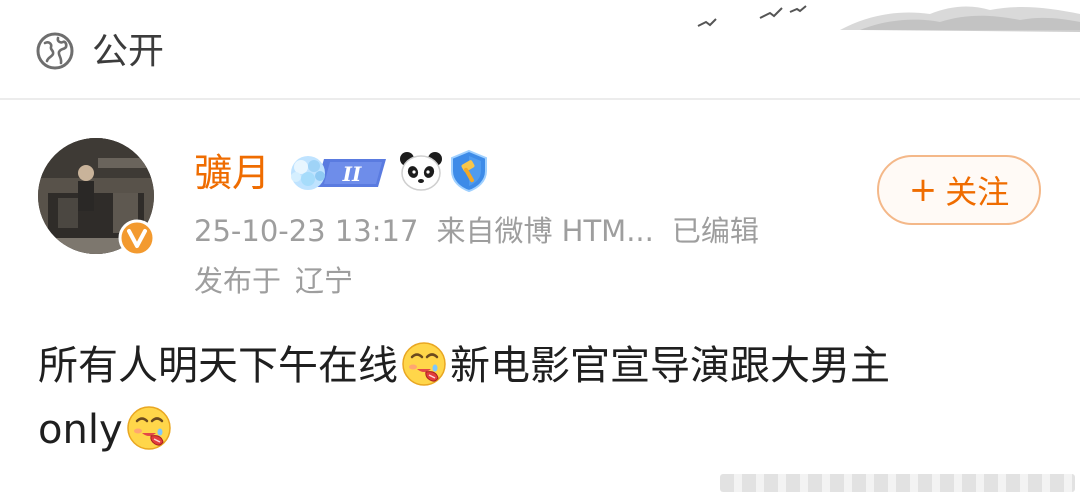  Describe the element at coordinates (306, 231) in the screenshot. I see `timestamp: 25-10-23 13:17` at that location.